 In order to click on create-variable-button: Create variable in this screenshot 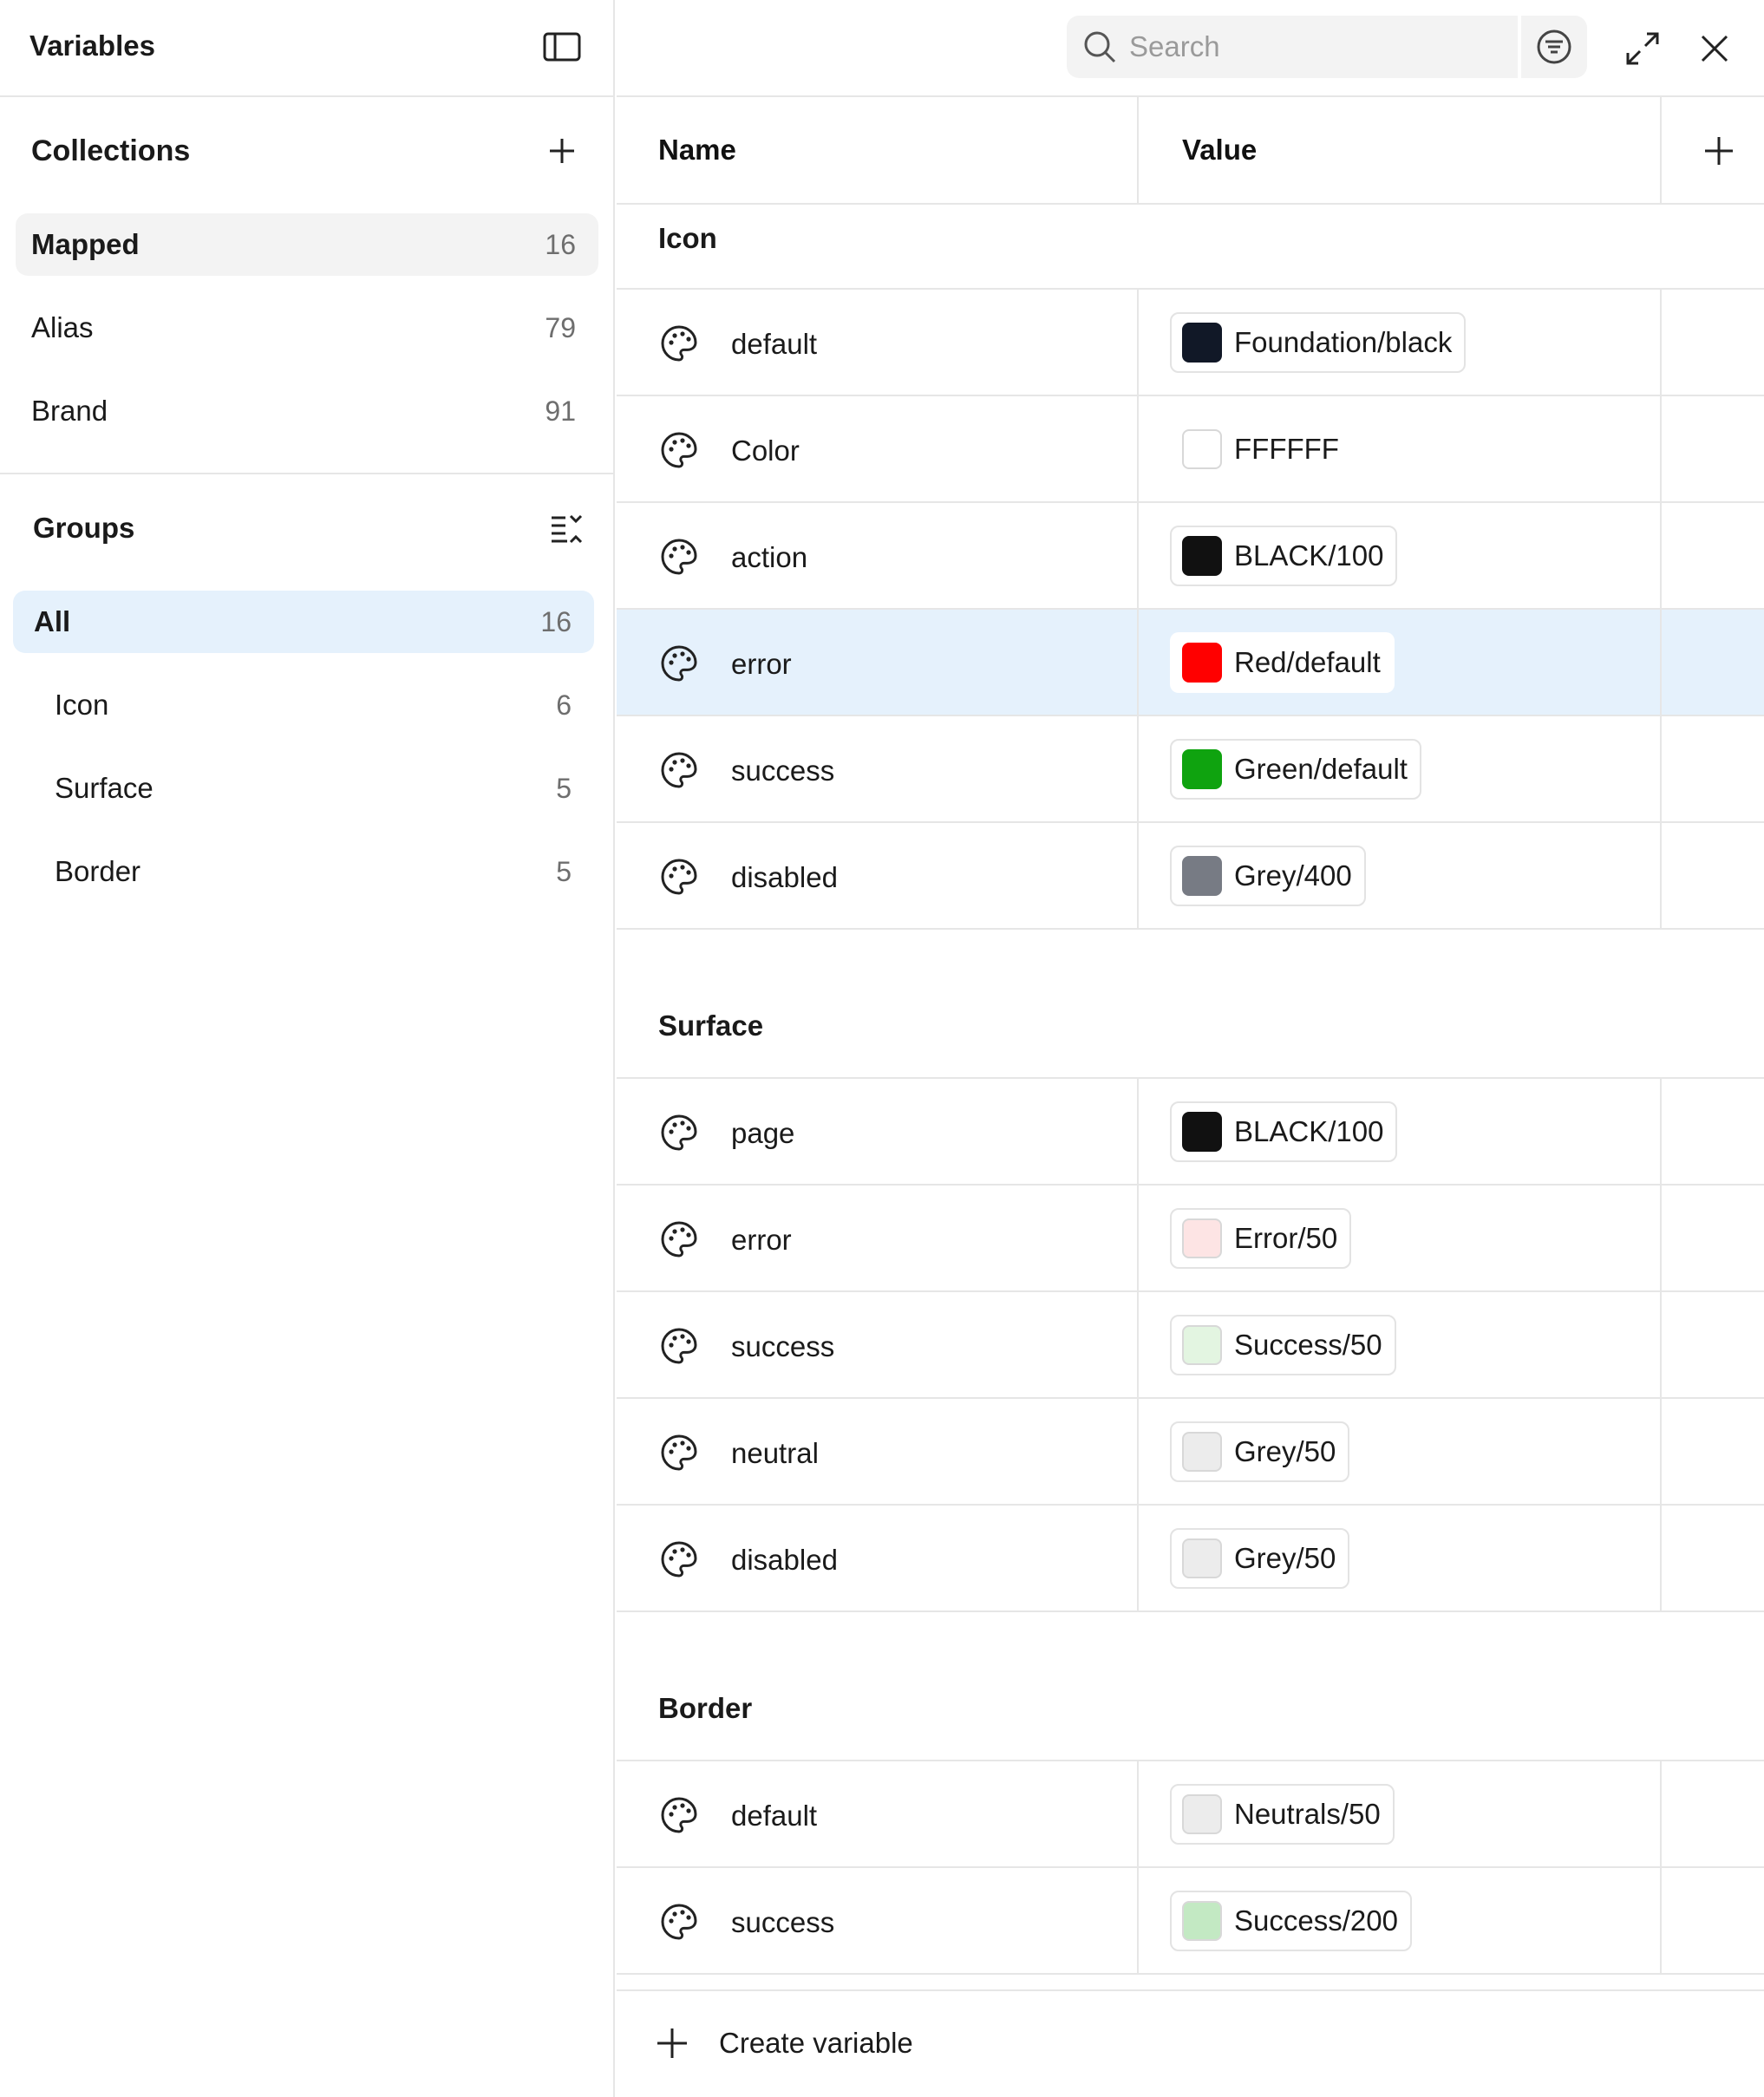, I will do `click(784, 2043)`.